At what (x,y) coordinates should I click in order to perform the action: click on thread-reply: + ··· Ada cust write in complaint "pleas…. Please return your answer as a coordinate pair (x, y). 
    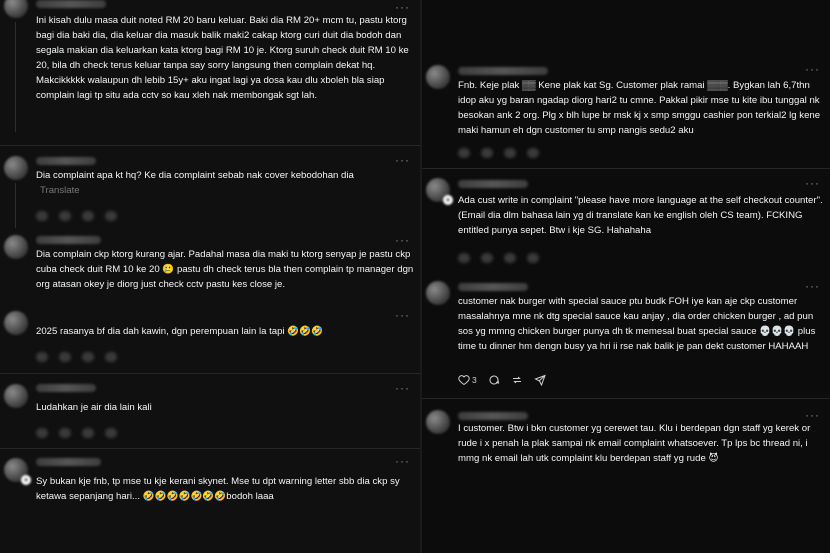
    Looking at the image, I should click on (626, 222).